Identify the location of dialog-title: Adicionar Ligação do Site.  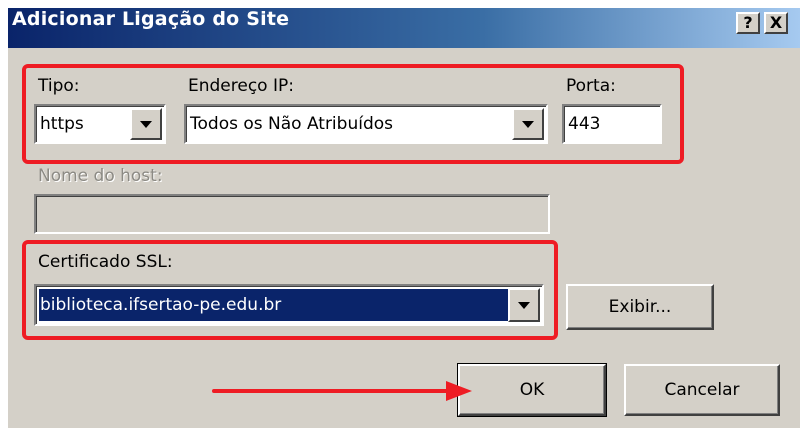
(151, 19).